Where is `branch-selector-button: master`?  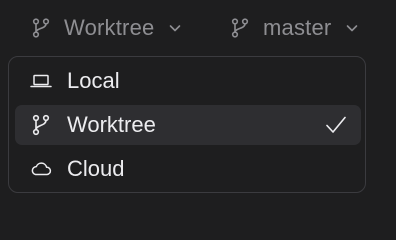
branch-selector-button: master is located at coordinates (294, 28).